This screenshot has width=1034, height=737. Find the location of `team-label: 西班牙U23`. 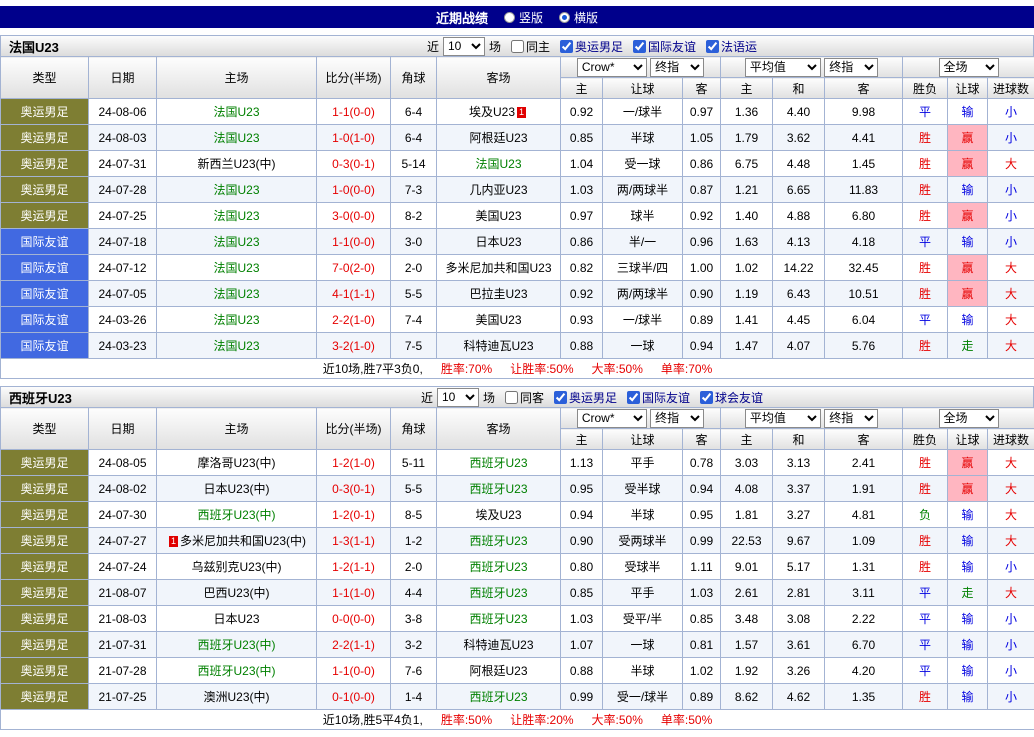

team-label: 西班牙U23 is located at coordinates (498, 619).